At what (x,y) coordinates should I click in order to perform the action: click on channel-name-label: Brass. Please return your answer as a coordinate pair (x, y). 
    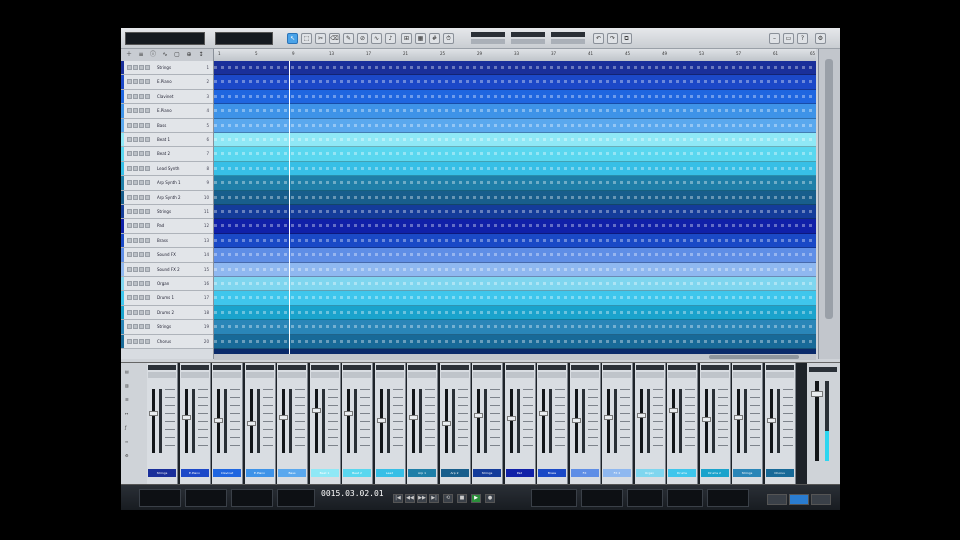
    Looking at the image, I should click on (552, 473).